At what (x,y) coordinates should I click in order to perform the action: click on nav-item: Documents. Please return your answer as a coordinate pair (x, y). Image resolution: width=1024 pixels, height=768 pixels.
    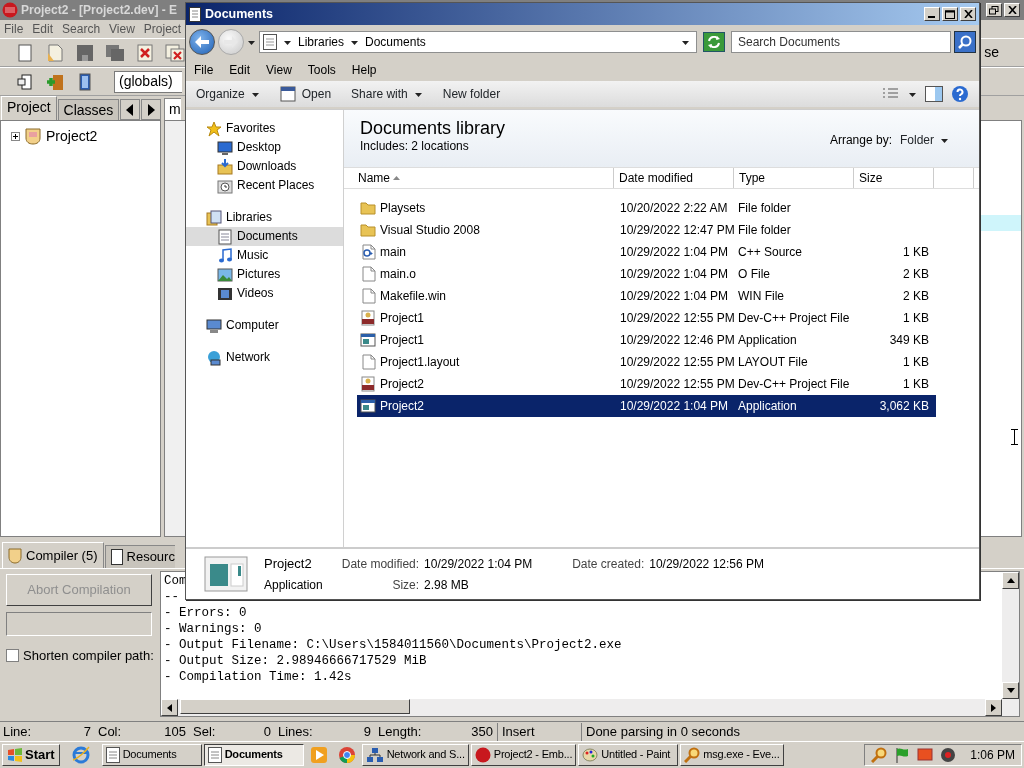
    Looking at the image, I should click on (264, 236).